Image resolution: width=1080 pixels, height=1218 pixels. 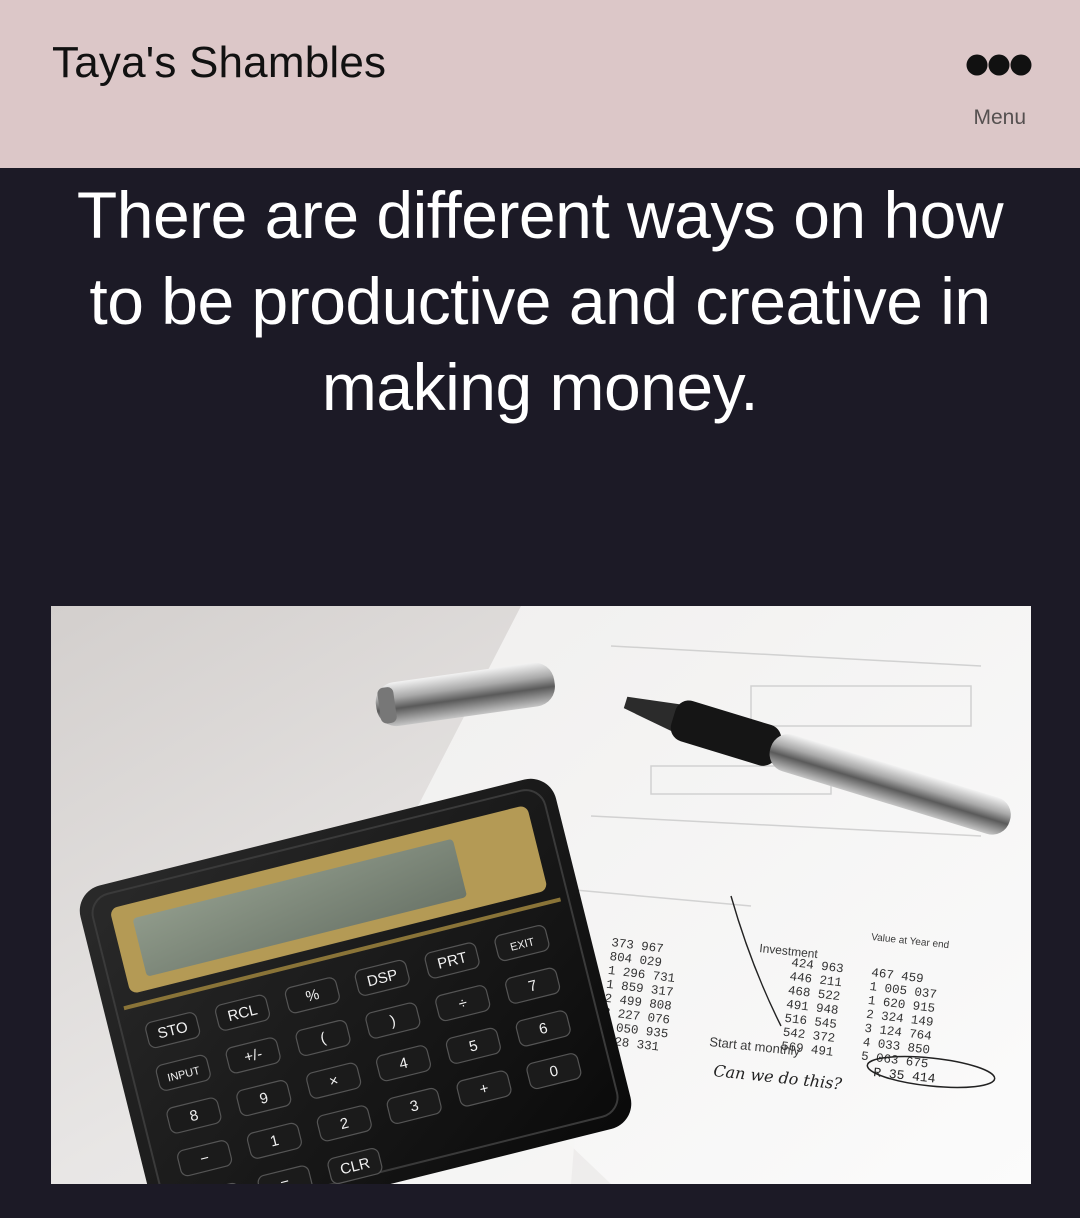 I want to click on menu-label: Menu, so click(x=999, y=117).